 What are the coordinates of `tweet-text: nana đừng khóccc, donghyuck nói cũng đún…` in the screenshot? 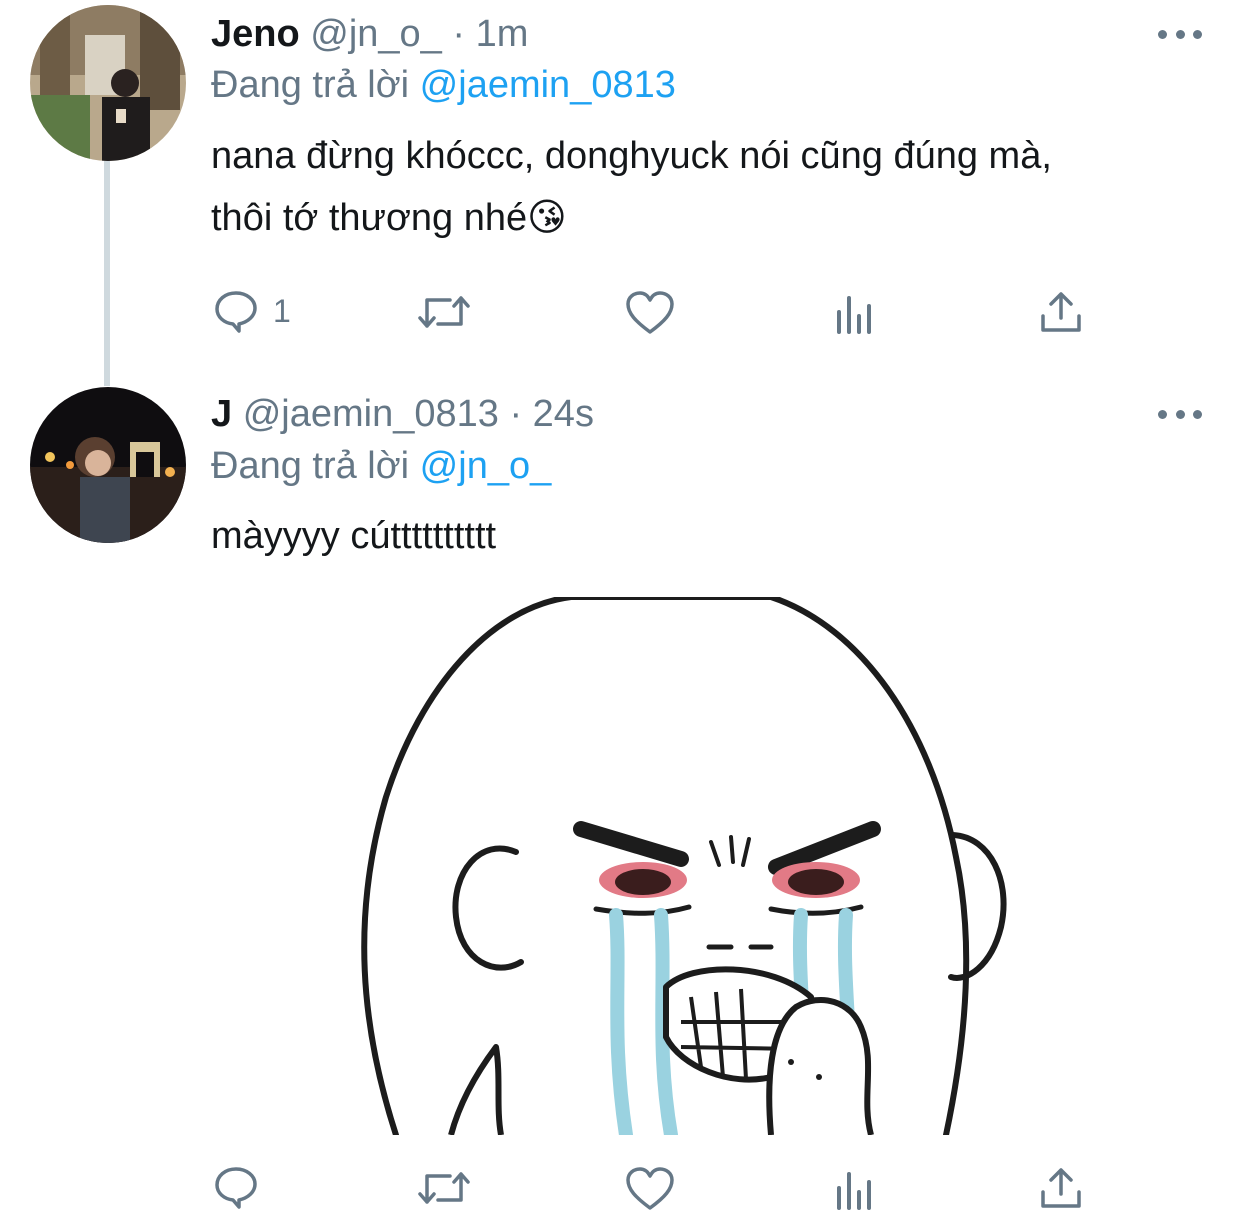 It's located at (716, 187).